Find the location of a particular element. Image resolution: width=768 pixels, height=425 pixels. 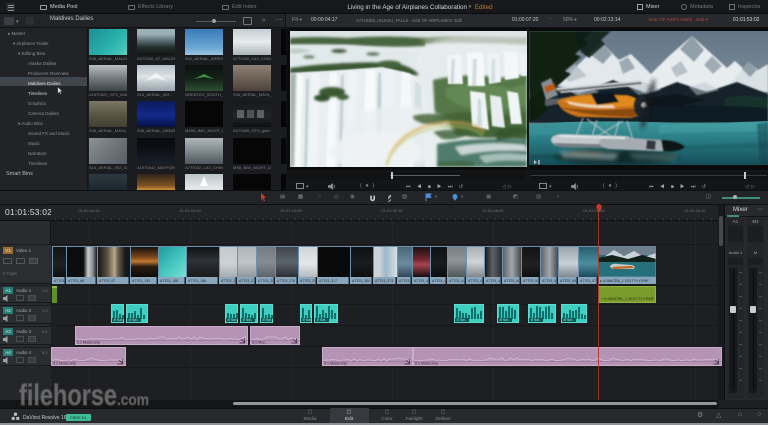

svg-text: filehorse is located at coordinates (68, 395).